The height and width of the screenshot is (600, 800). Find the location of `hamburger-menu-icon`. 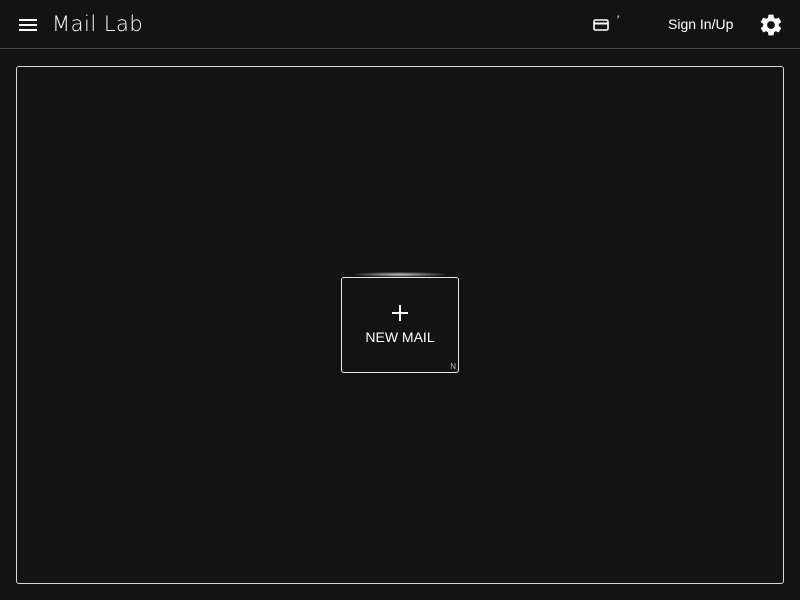

hamburger-menu-icon is located at coordinates (28, 25).